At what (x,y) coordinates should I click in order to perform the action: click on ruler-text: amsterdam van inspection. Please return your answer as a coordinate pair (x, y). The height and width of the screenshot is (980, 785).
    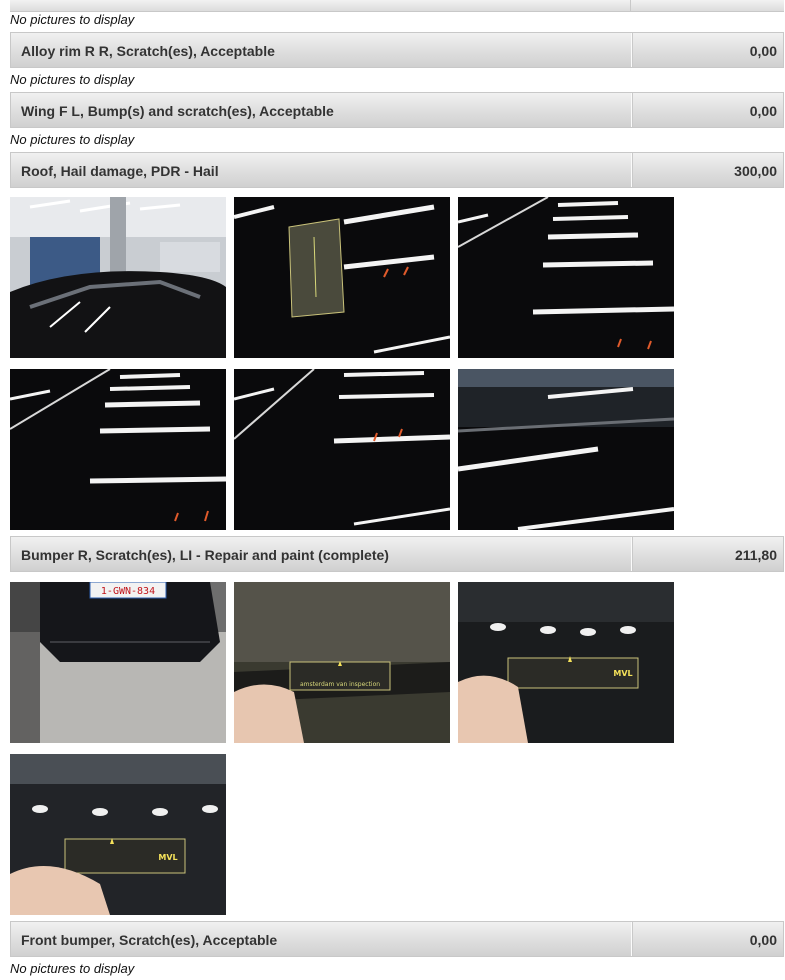
    Looking at the image, I should click on (340, 684).